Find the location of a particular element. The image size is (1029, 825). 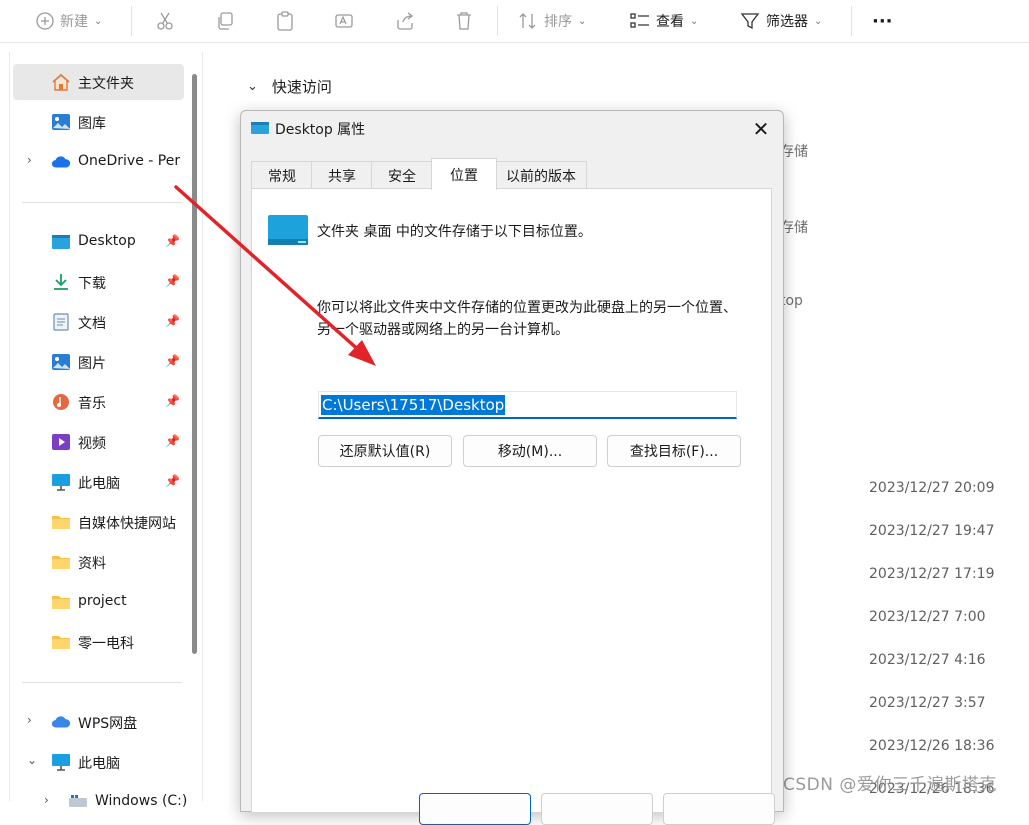

close-icon: ✕ is located at coordinates (761, 129).